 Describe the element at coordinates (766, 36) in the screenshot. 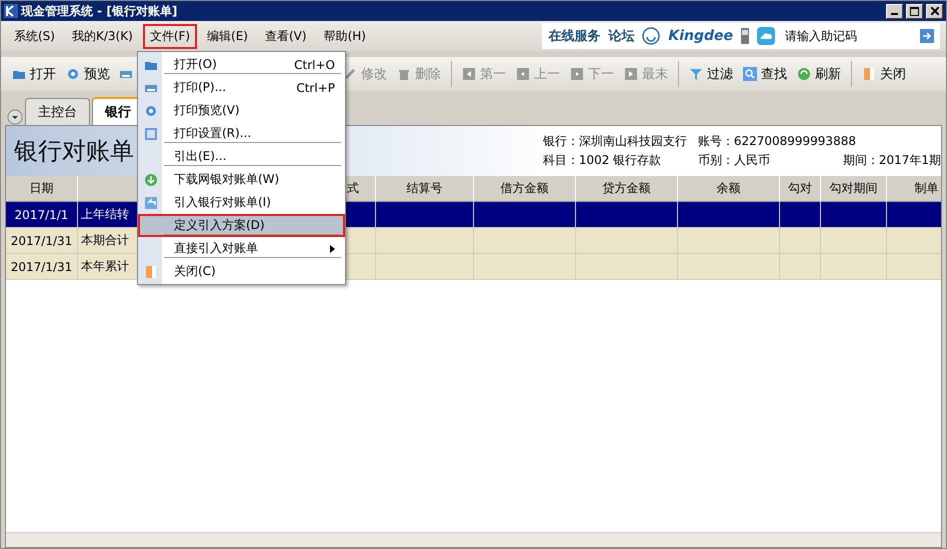

I see `cloud-icon` at that location.